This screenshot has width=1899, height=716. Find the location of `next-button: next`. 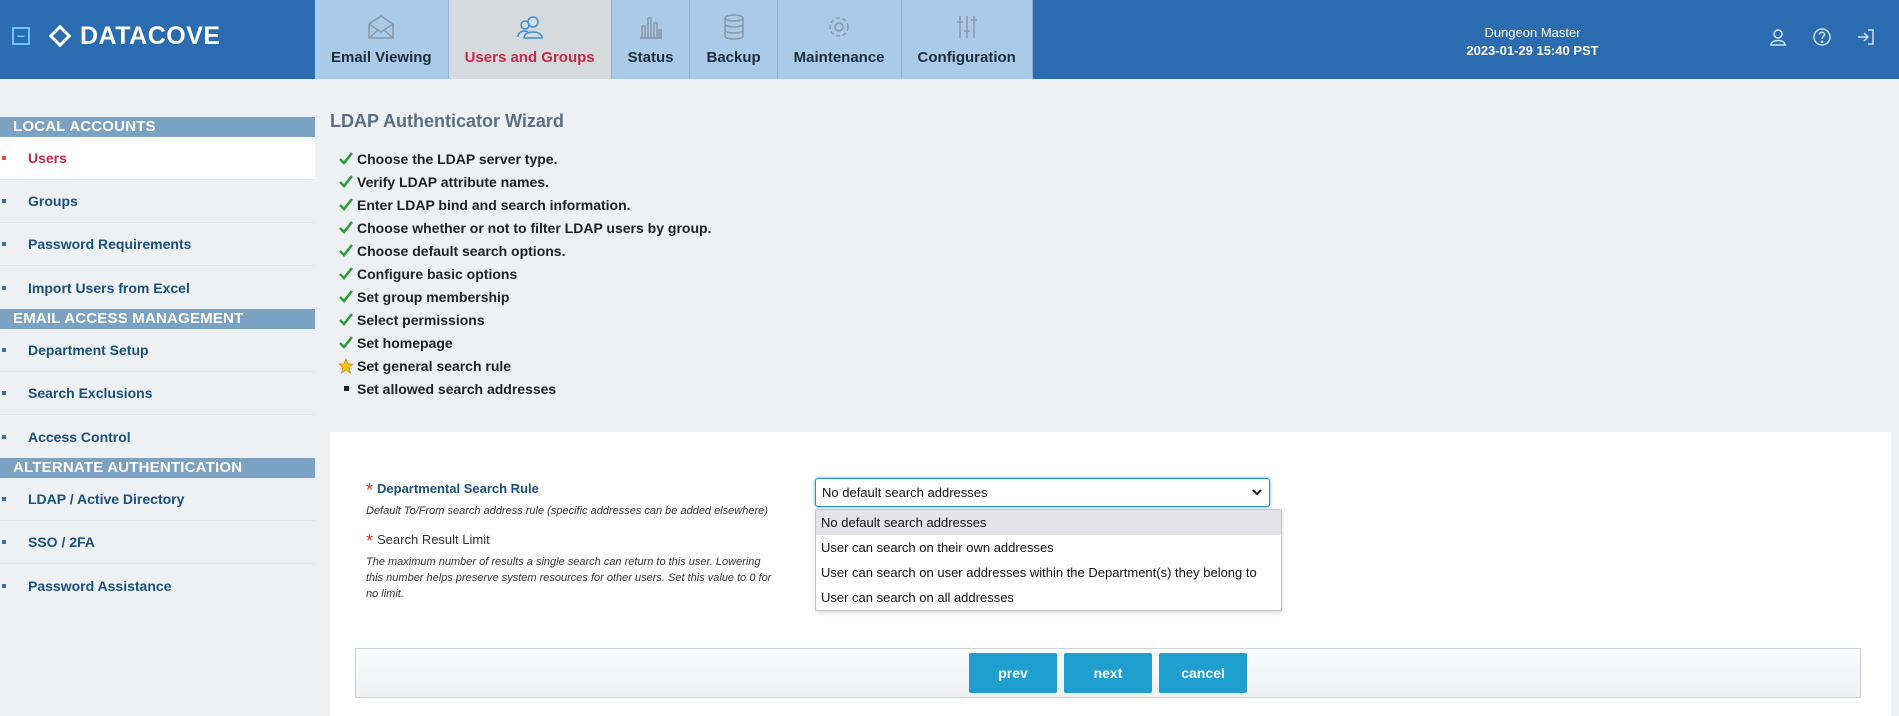

next-button: next is located at coordinates (1108, 673).